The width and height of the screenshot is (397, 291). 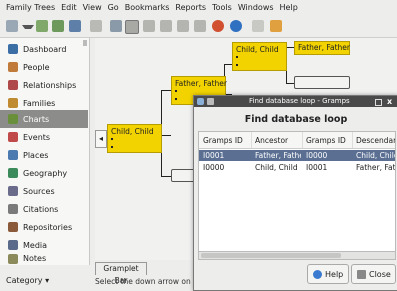 I want to click on sidebar-scroll-arrow-icon, so click(x=85, y=43).